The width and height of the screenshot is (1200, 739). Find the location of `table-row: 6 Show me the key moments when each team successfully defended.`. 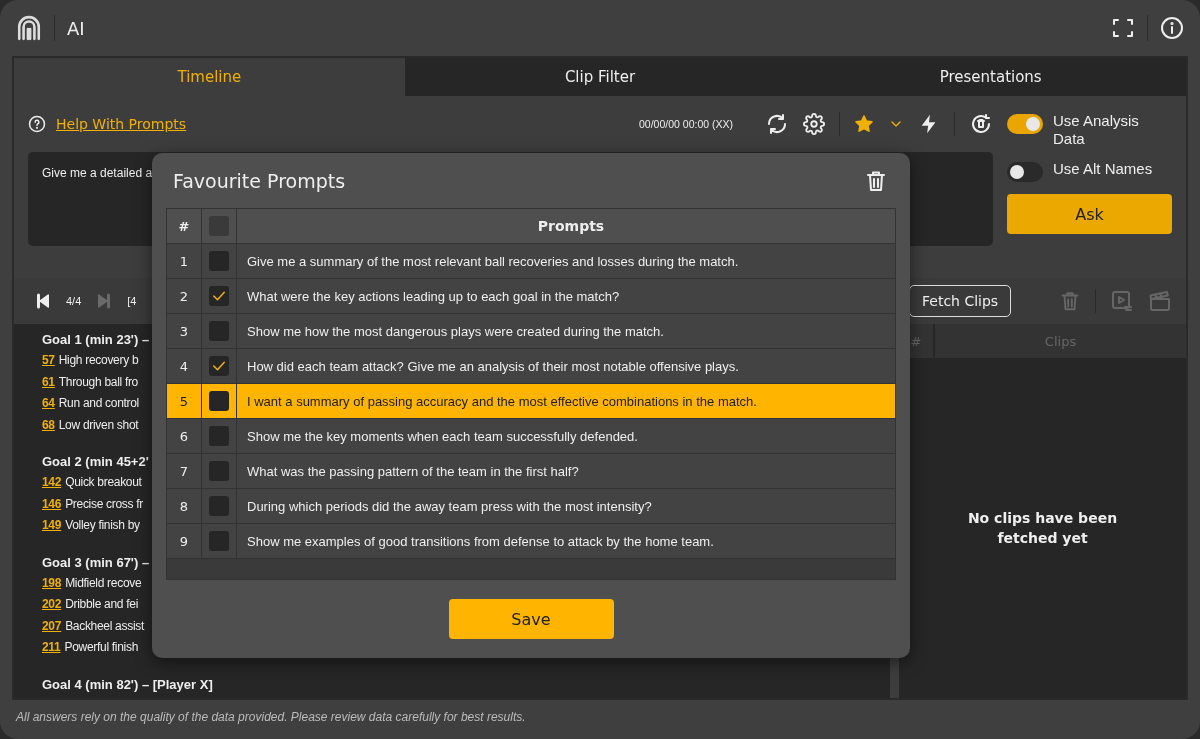

table-row: 6 Show me the key moments when each team successfully defended. is located at coordinates (531, 436).